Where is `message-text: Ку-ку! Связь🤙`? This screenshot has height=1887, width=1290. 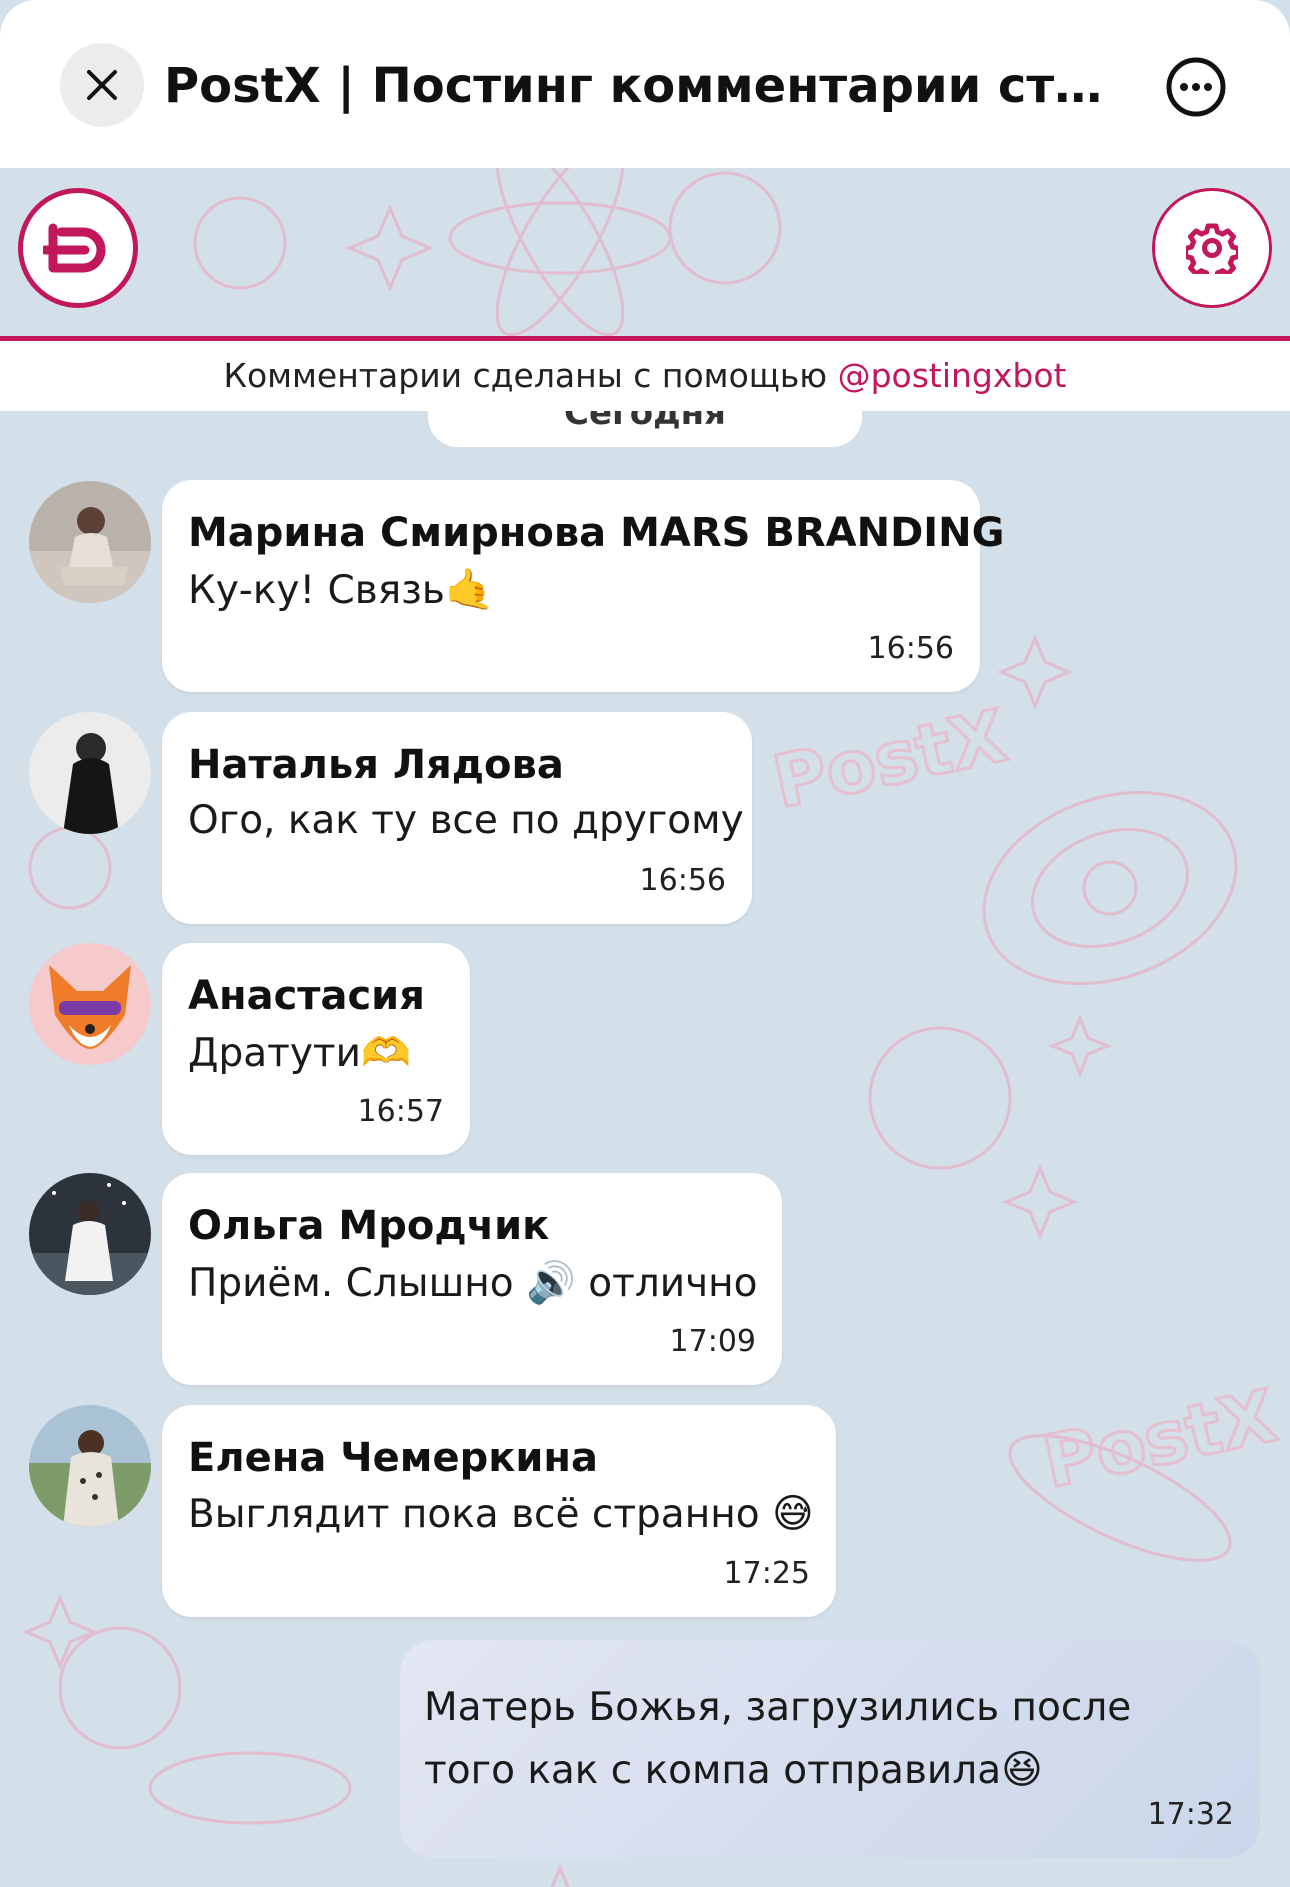
message-text: Ку-ку! Связь🤙 is located at coordinates (341, 590).